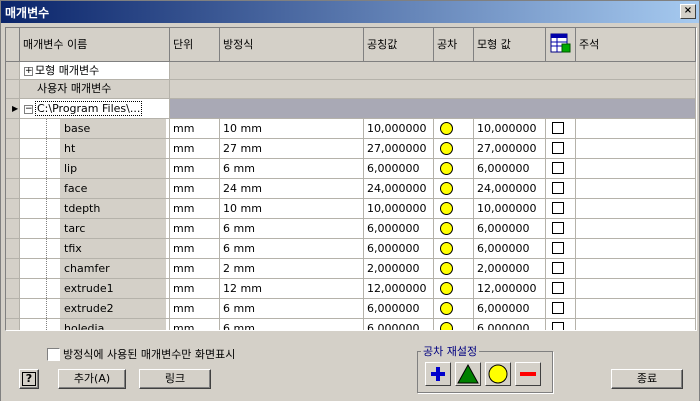 This screenshot has height=401, width=700. I want to click on column-header-equation: 방정식, so click(292, 45).